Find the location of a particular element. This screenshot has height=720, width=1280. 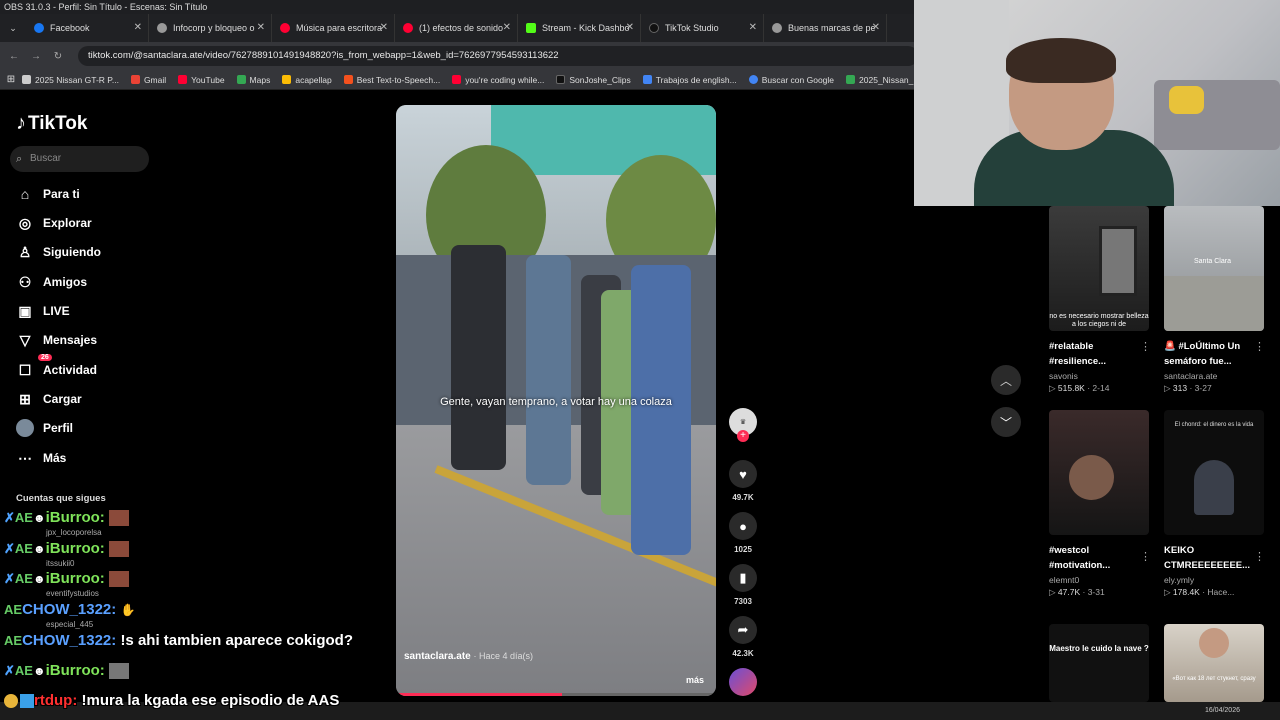

save-button: ▮ 7303 is located at coordinates (743, 585).